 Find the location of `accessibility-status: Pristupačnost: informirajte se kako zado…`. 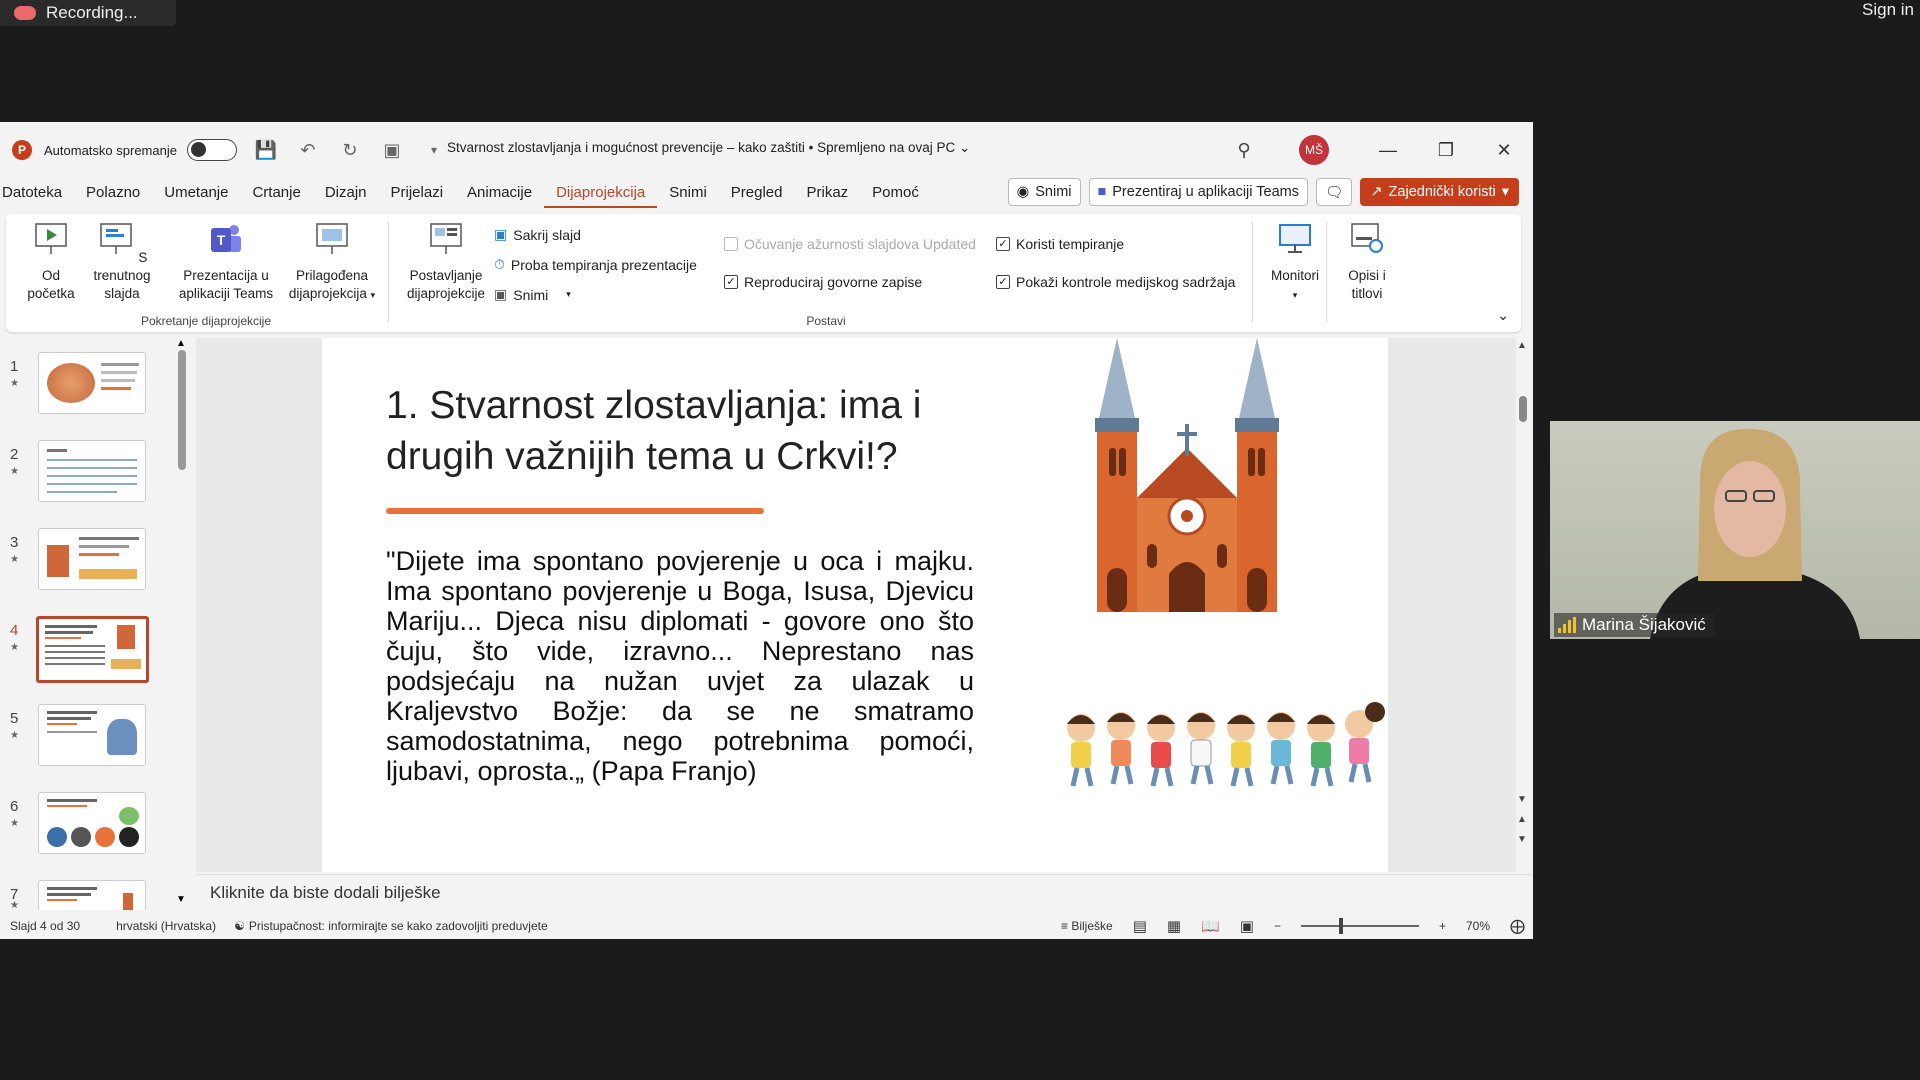

accessibility-status: Pristupačnost: informirajte se kako zado… is located at coordinates (398, 926).